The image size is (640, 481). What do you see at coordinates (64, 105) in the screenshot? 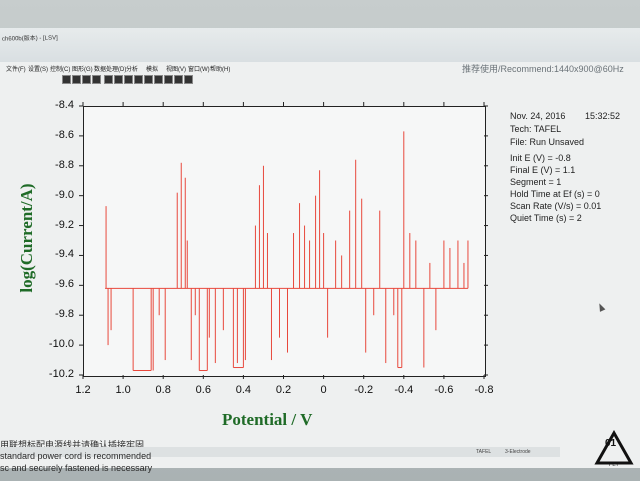
I see `y-tick-label: -8.4` at bounding box center [64, 105].